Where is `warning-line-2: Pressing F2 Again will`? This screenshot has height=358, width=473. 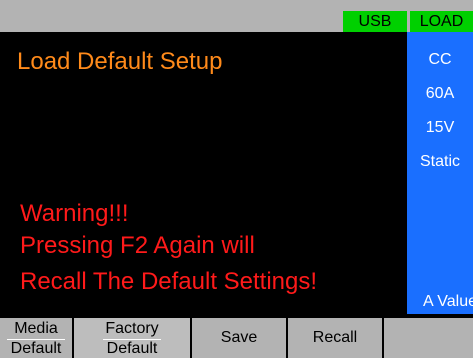 warning-line-2: Pressing F2 Again will is located at coordinates (137, 245).